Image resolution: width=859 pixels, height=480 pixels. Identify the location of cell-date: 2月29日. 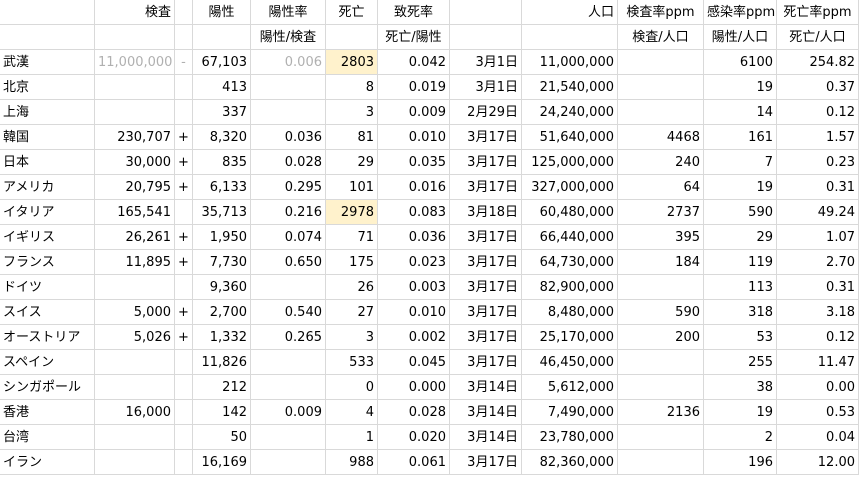
(486, 112).